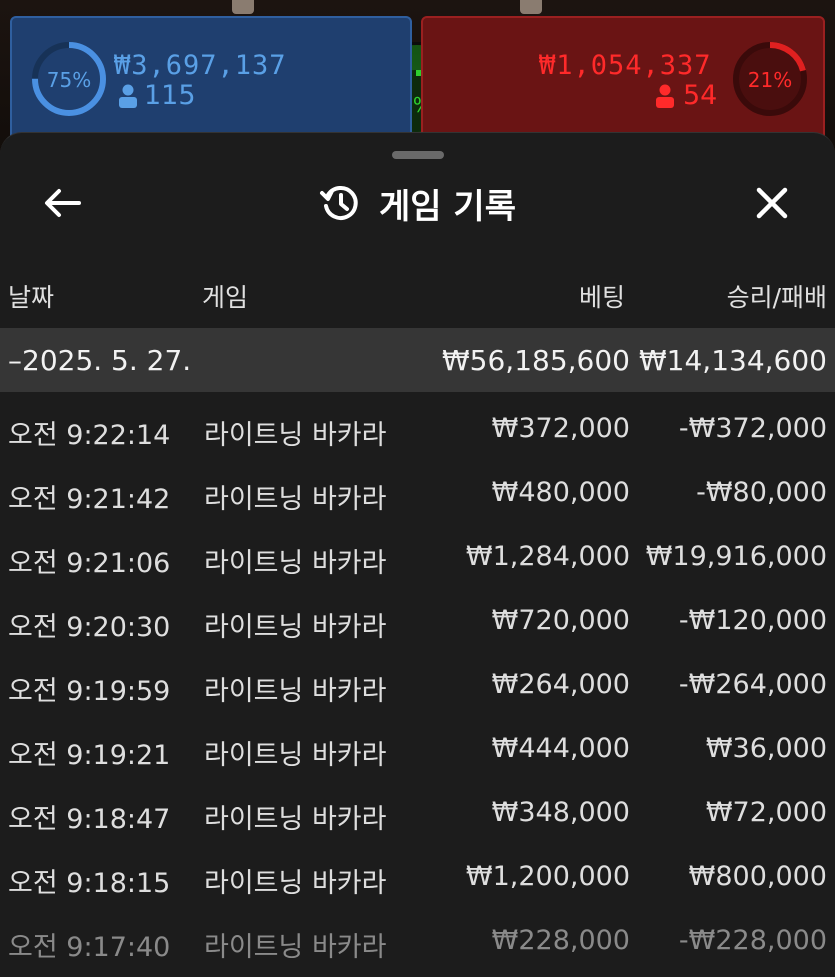  I want to click on row-time: 오전 9:18:15, so click(89, 883).